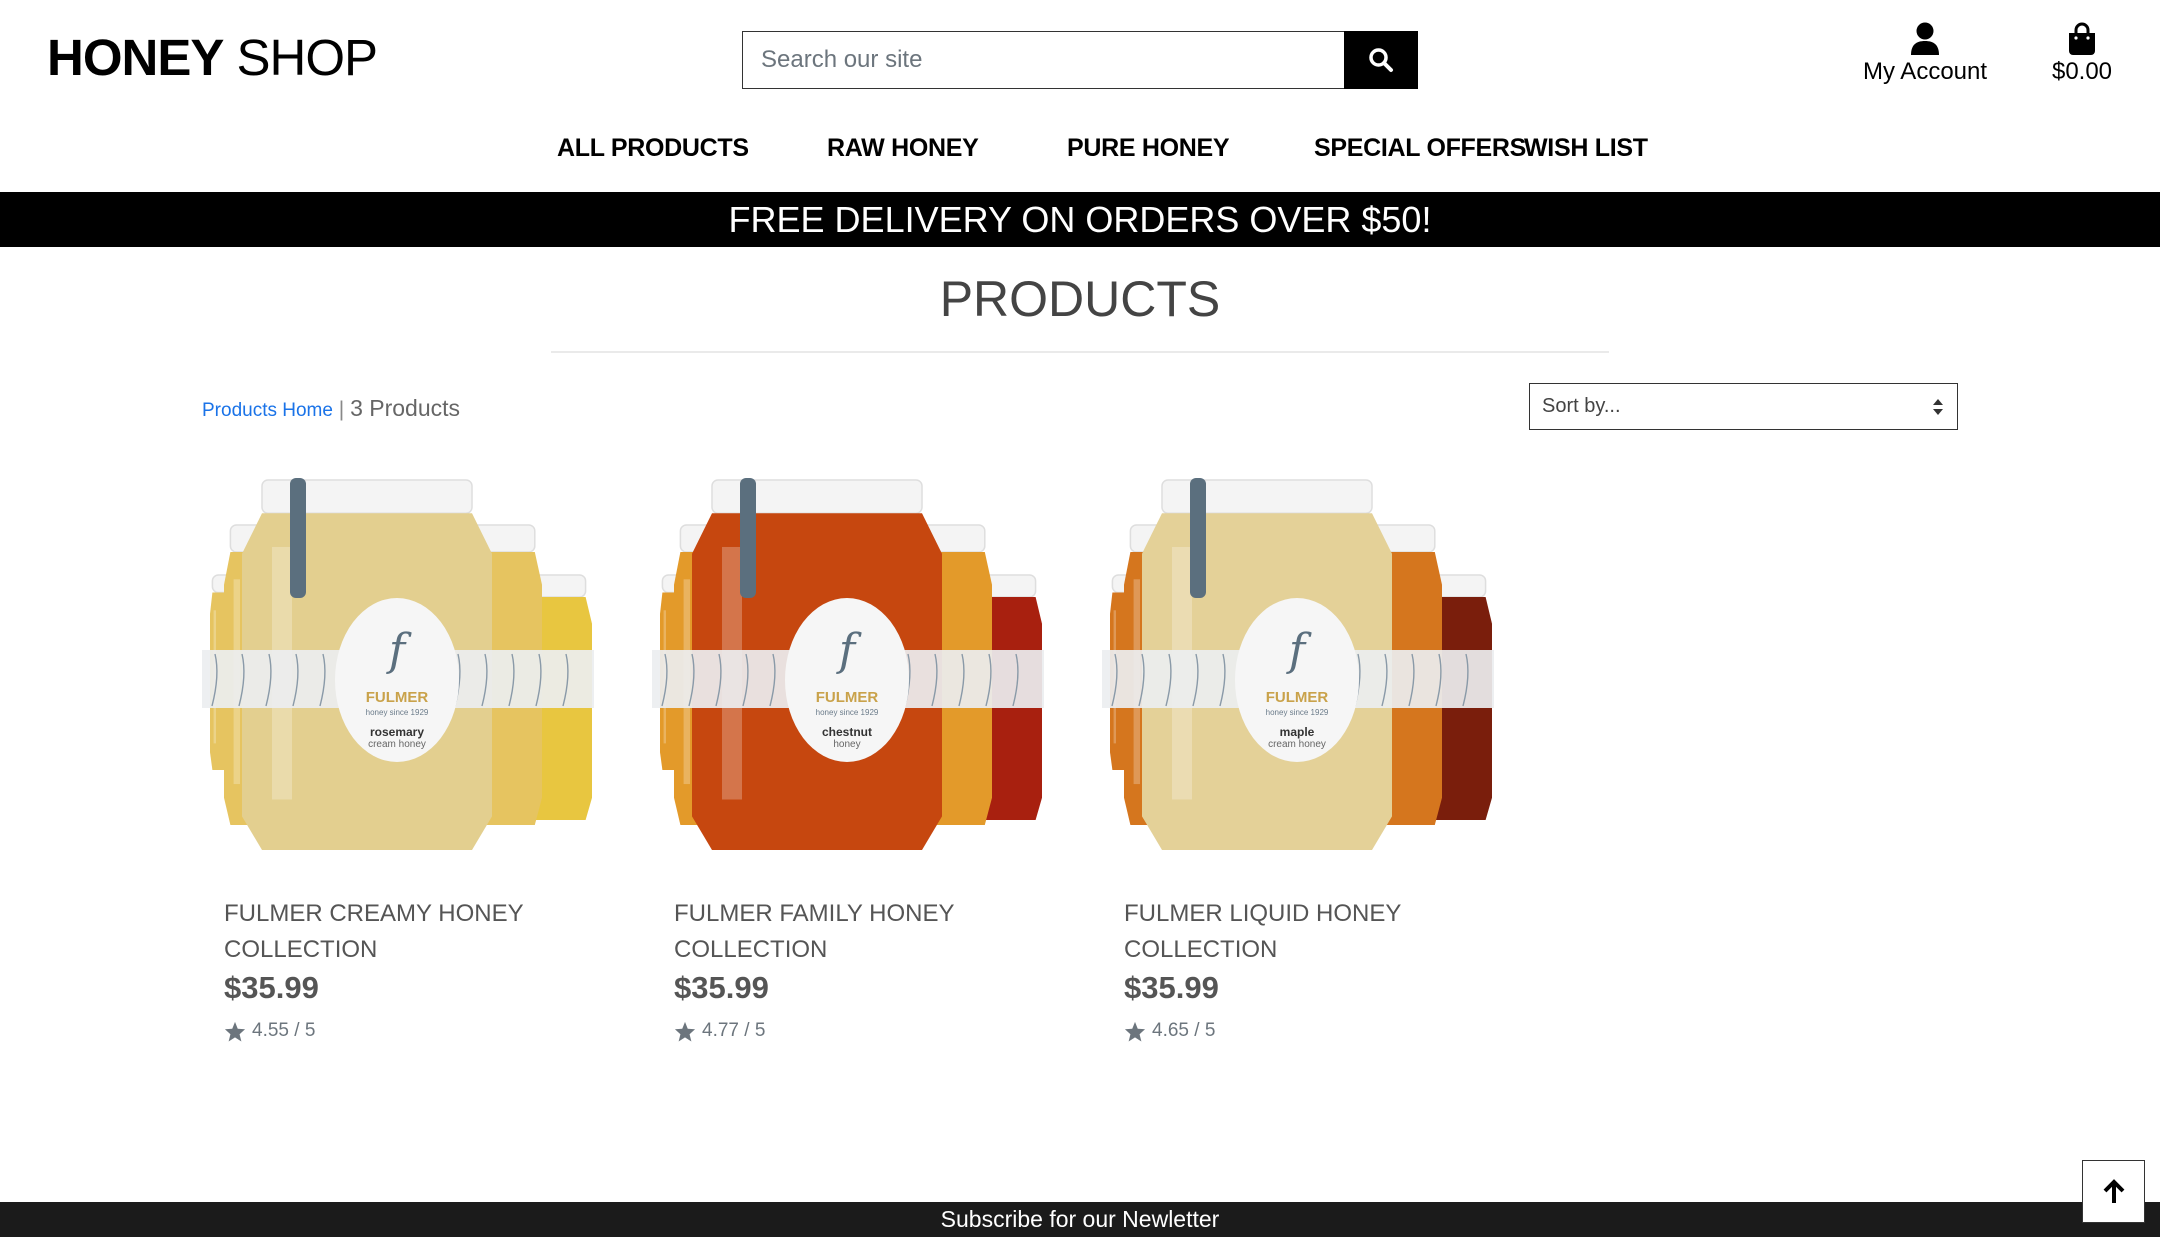 The width and height of the screenshot is (2160, 1237). I want to click on product-rating: 4.65 / 5, so click(1169, 1031).